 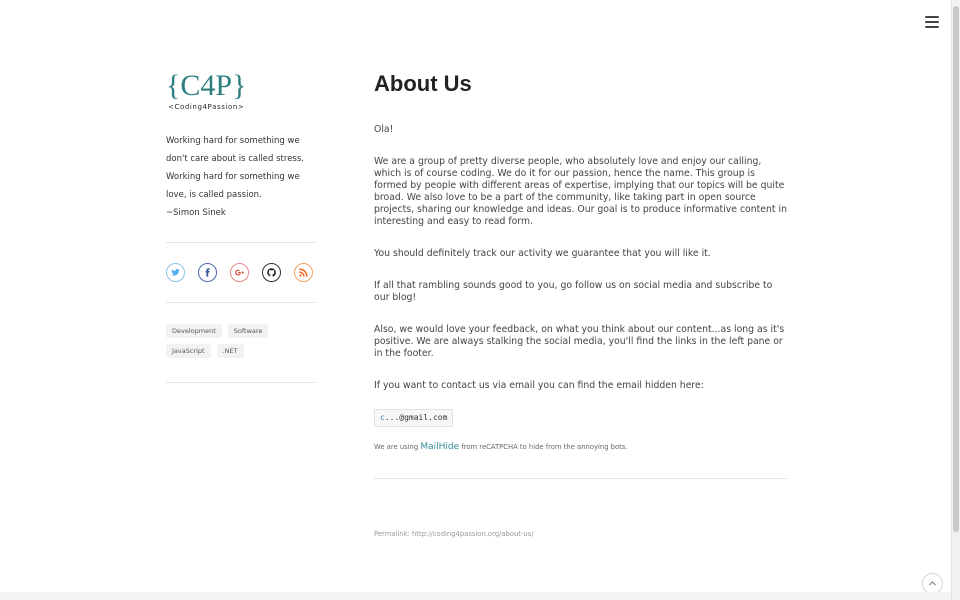 I want to click on back-to-top-button, so click(x=932, y=583).